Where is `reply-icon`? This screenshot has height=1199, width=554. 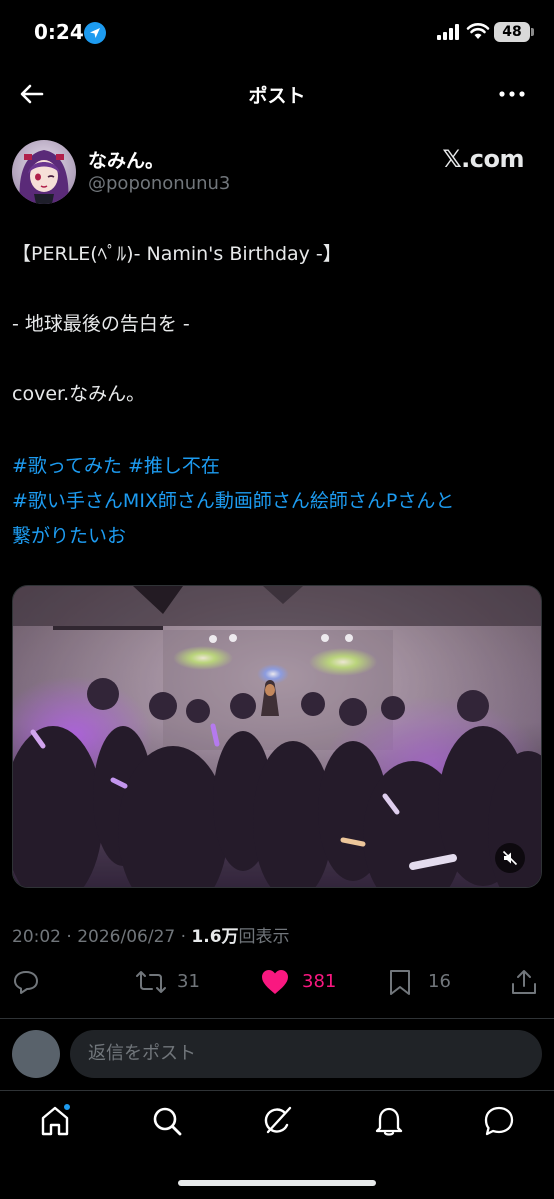
reply-icon is located at coordinates (26, 982).